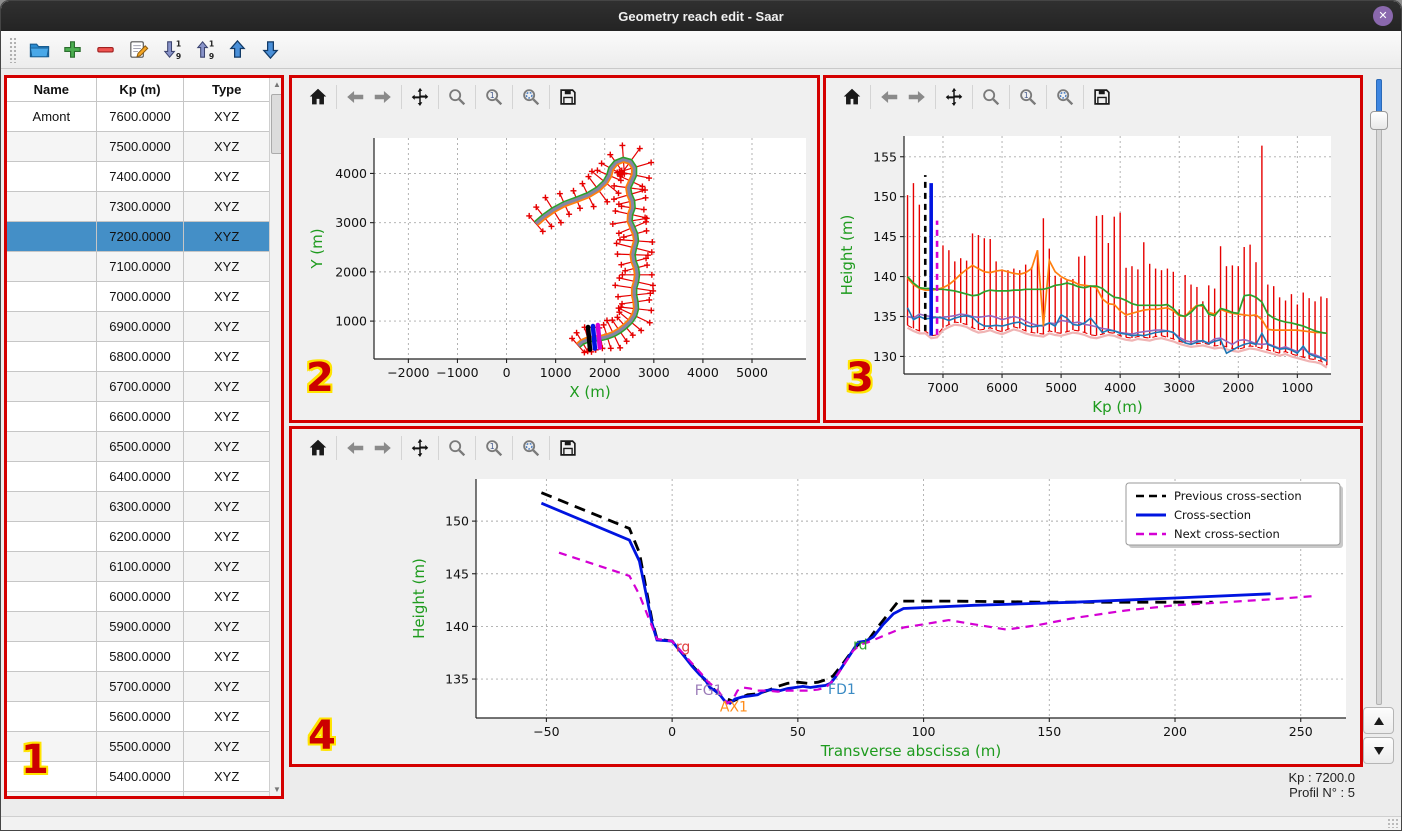 The height and width of the screenshot is (831, 1402). I want to click on cell-kp: 7100.0000, so click(140, 267).